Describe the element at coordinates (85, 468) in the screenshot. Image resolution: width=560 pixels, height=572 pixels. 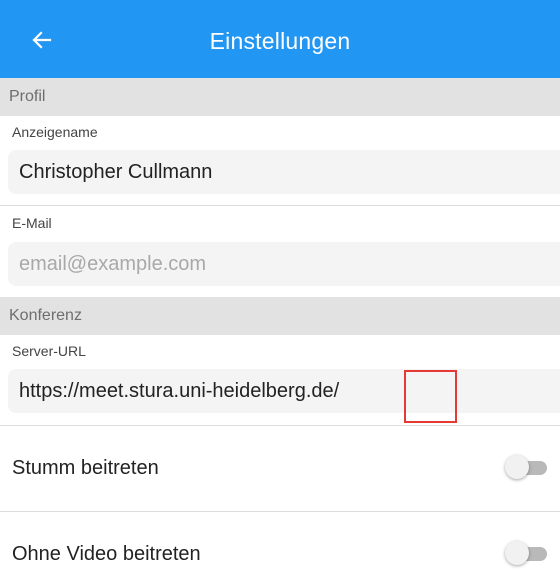
I see `mute-on-join-label: Stumm beitreten` at that location.